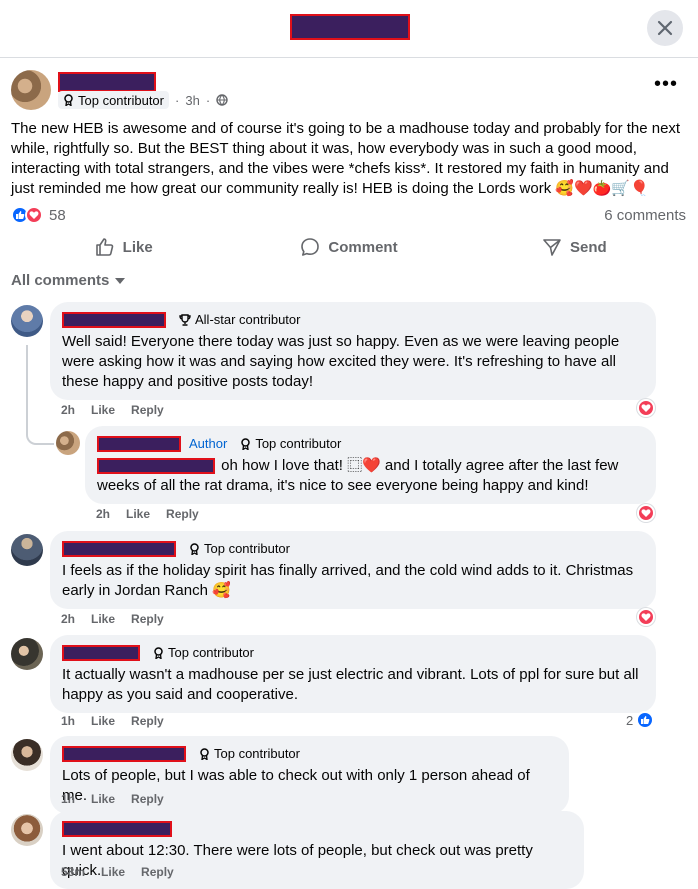 Image resolution: width=698 pixels, height=889 pixels. What do you see at coordinates (182, 514) in the screenshot?
I see `reply-reply-button: Reply` at bounding box center [182, 514].